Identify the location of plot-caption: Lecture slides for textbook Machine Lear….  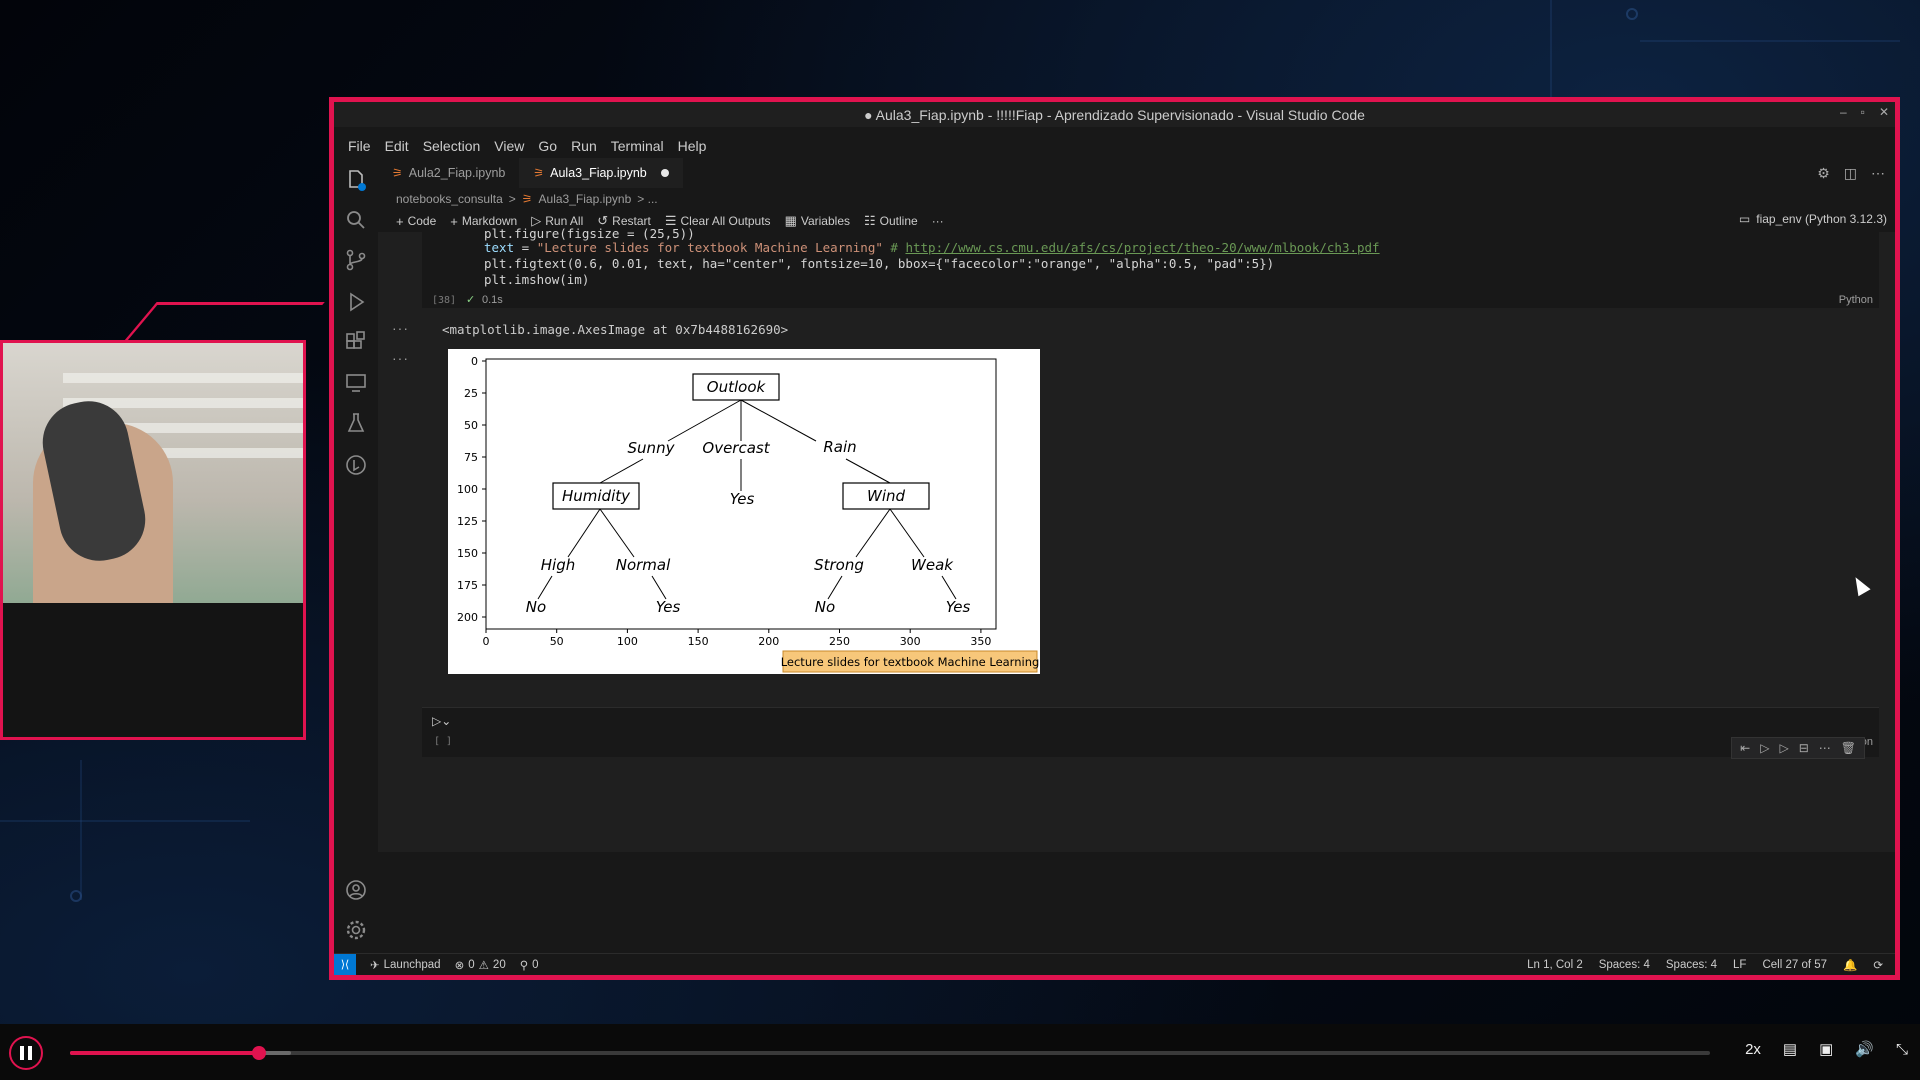
(910, 662).